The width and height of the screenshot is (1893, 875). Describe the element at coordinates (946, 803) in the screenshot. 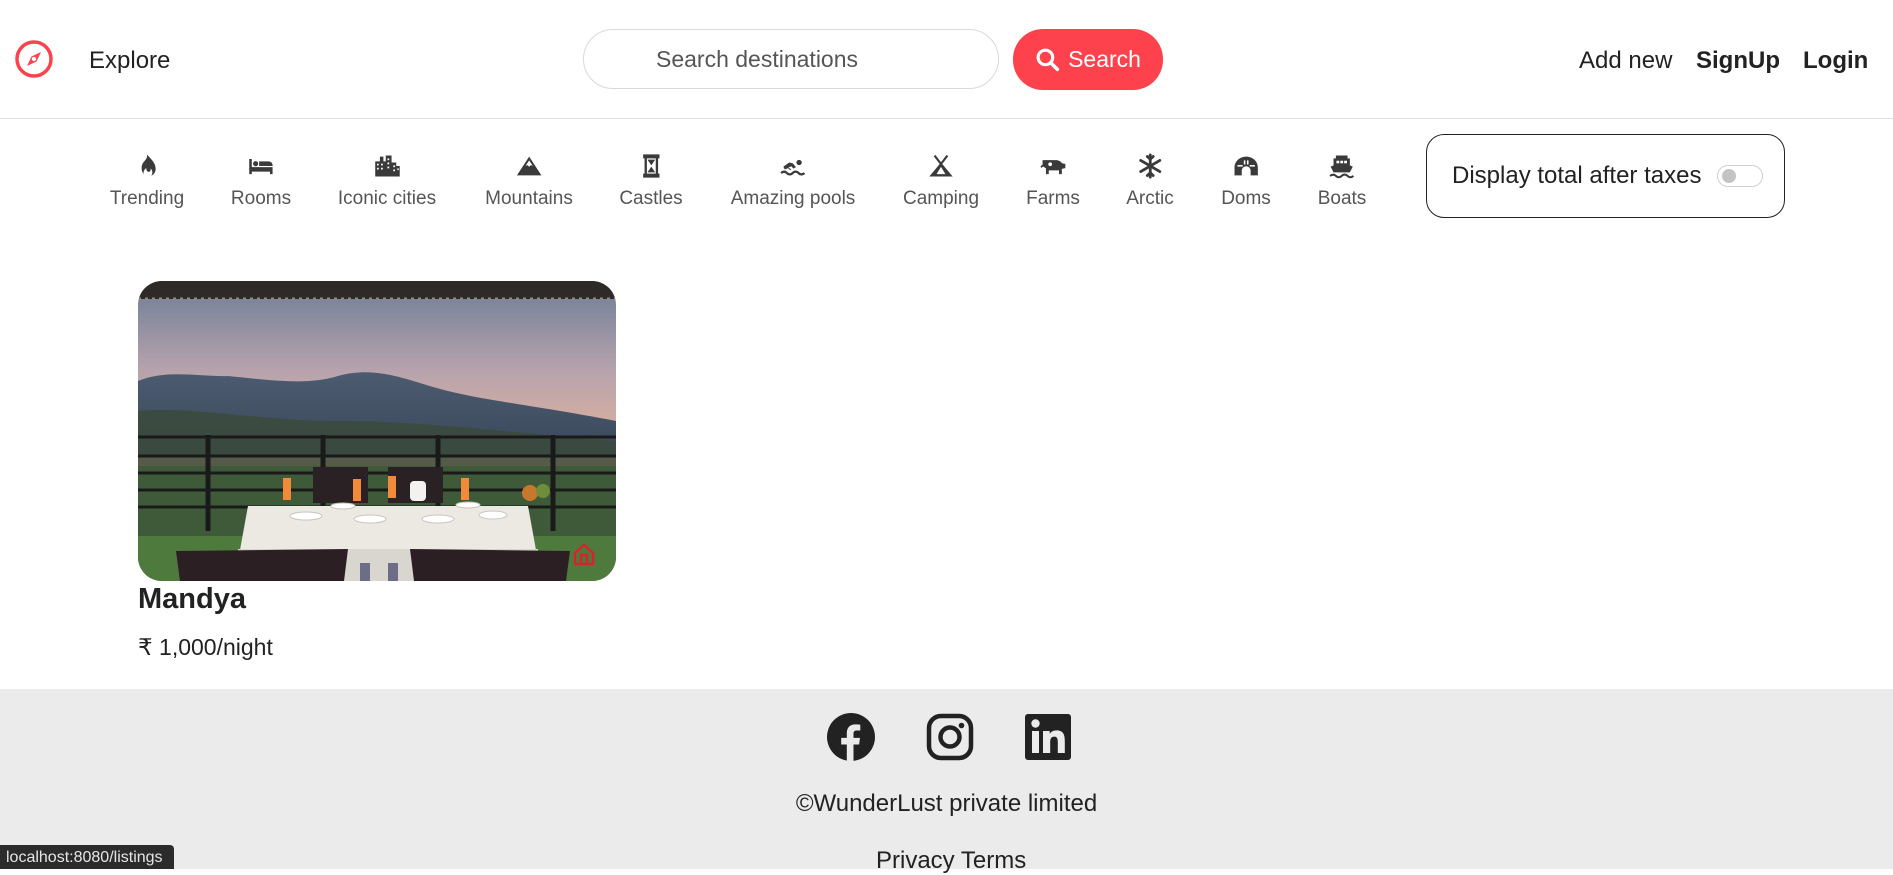

I see `copyright-text: ©WunderLust private limited` at that location.